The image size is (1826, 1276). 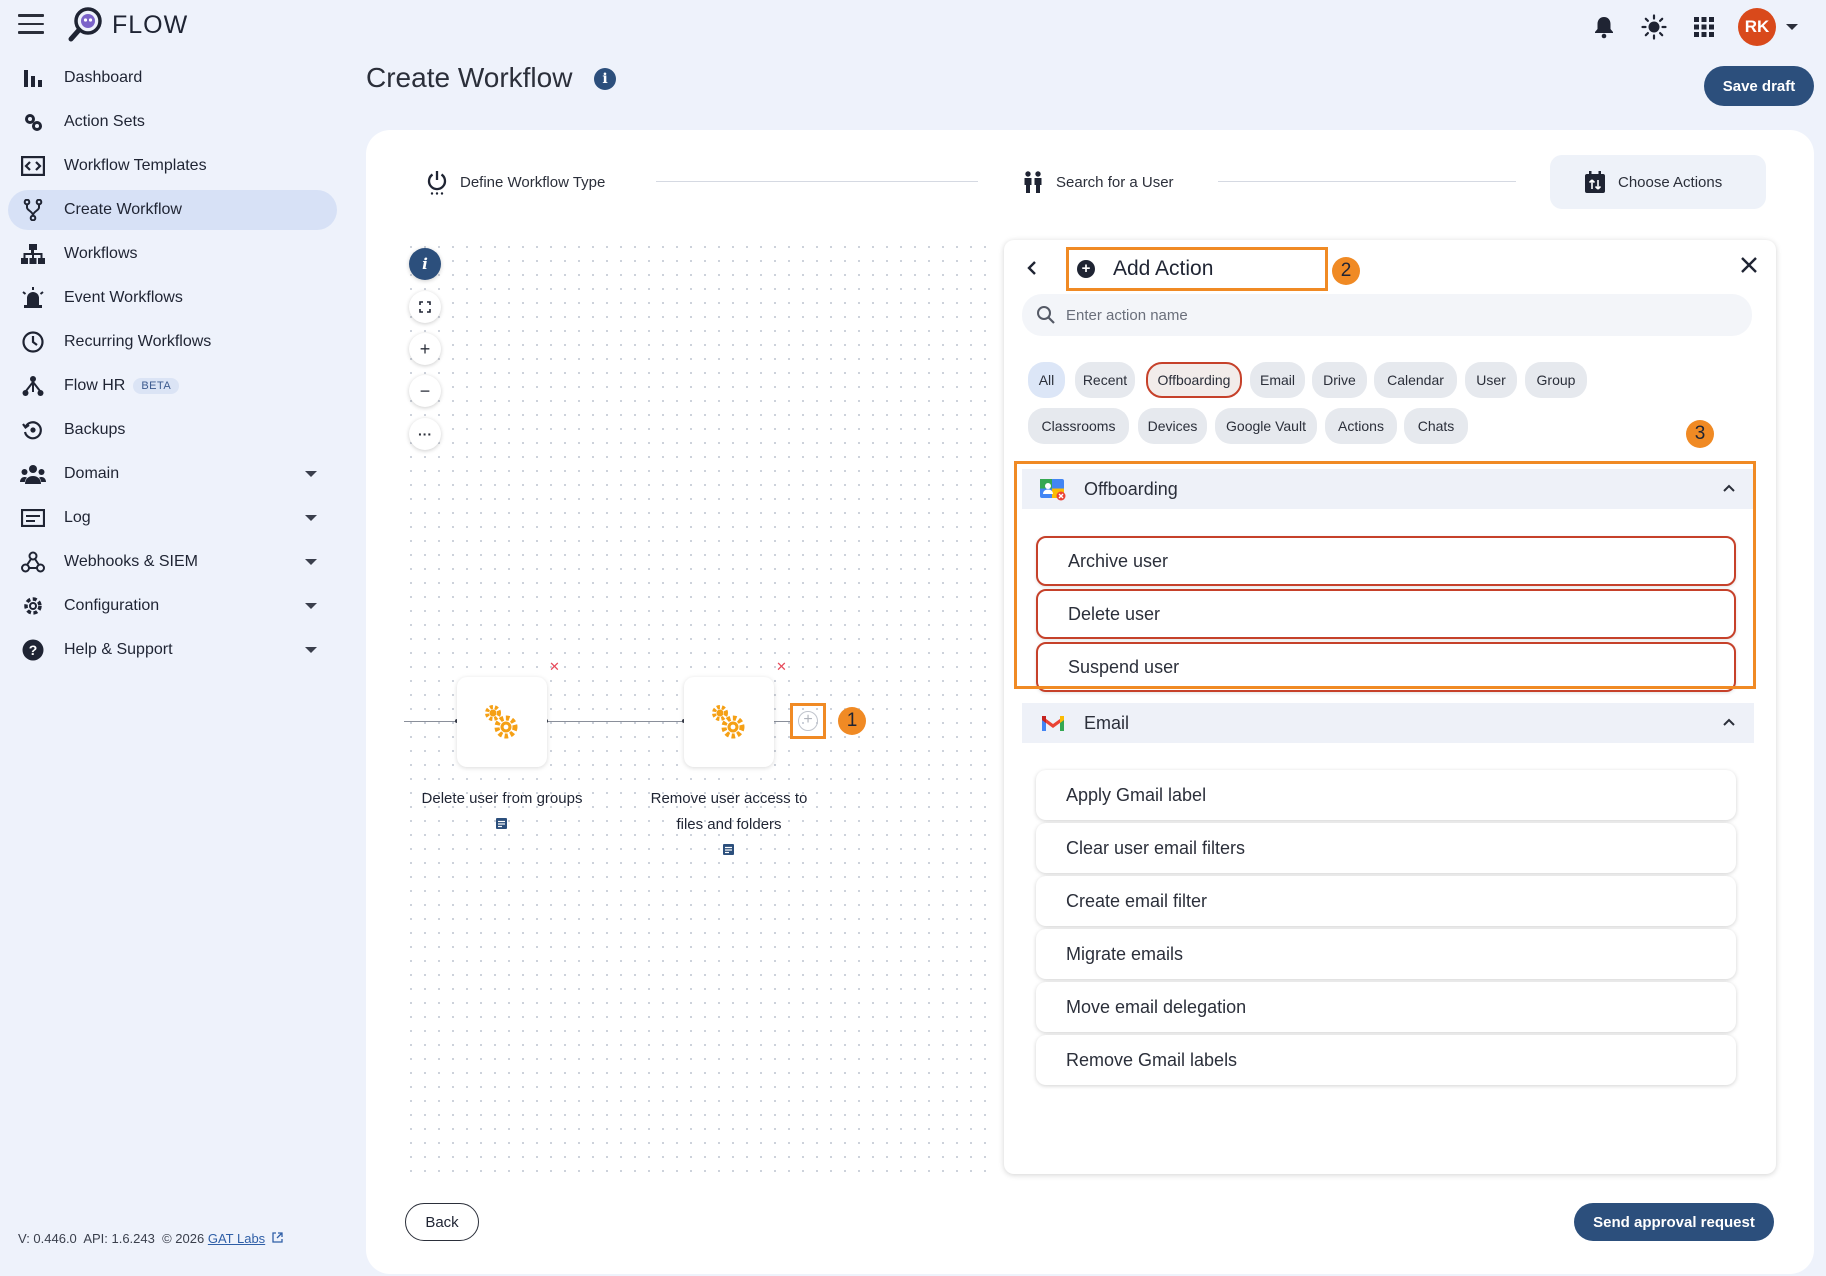 I want to click on node-label-line: Remove user access to, so click(x=729, y=798).